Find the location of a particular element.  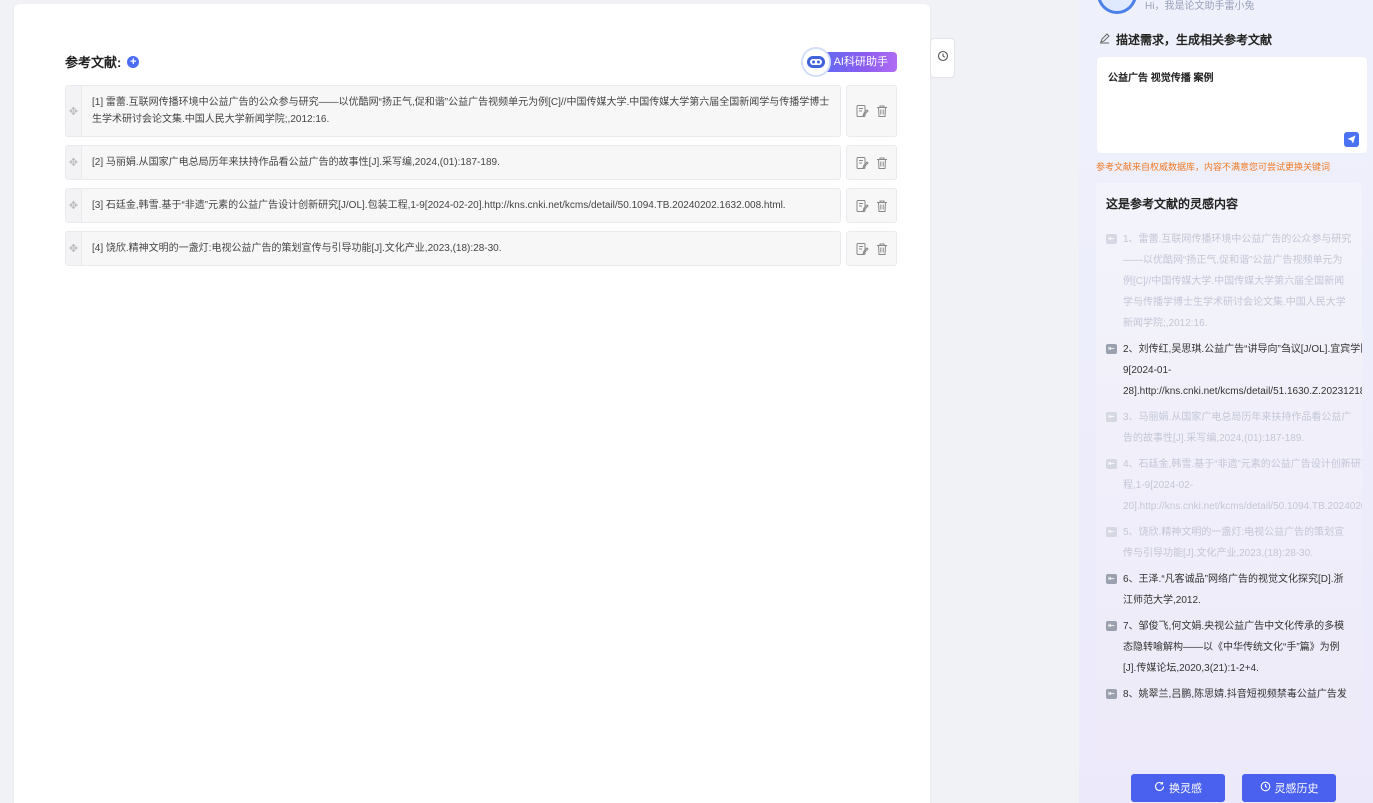

send-button is located at coordinates (1351, 139).